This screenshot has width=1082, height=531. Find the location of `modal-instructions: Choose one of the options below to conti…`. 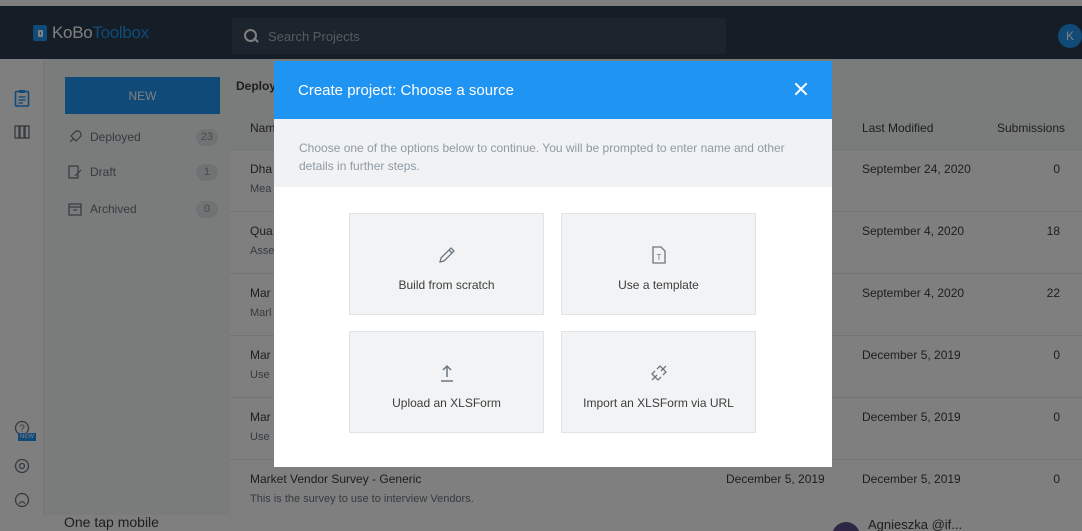

modal-instructions: Choose one of the options below to conti… is located at coordinates (542, 157).